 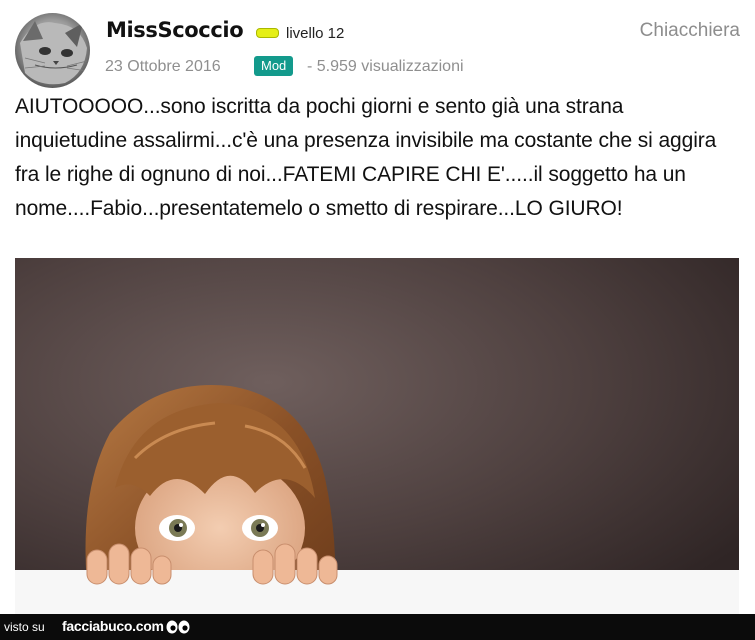 I want to click on cat-avatar-icon, so click(x=52, y=50).